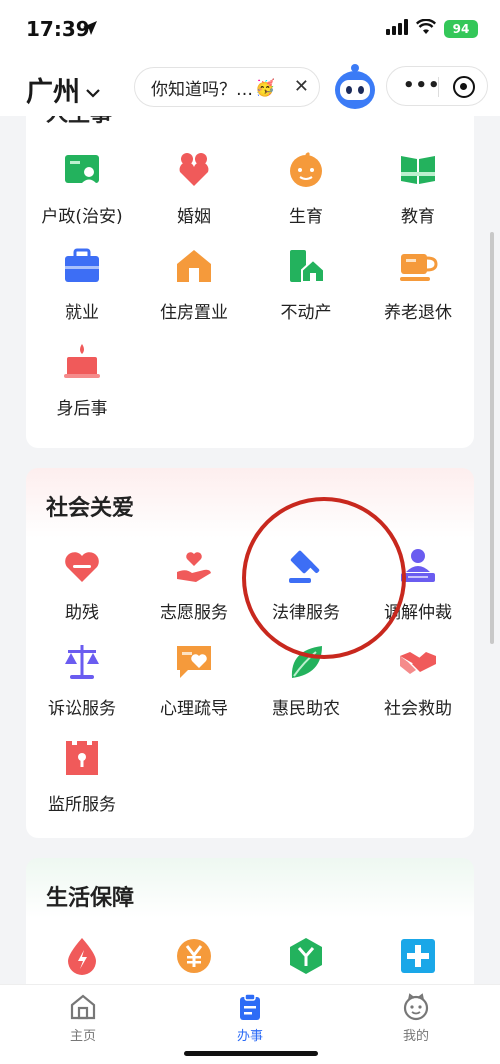 The height and width of the screenshot is (1064, 500). Describe the element at coordinates (306, 662) in the screenshot. I see `leaf-icon` at that location.